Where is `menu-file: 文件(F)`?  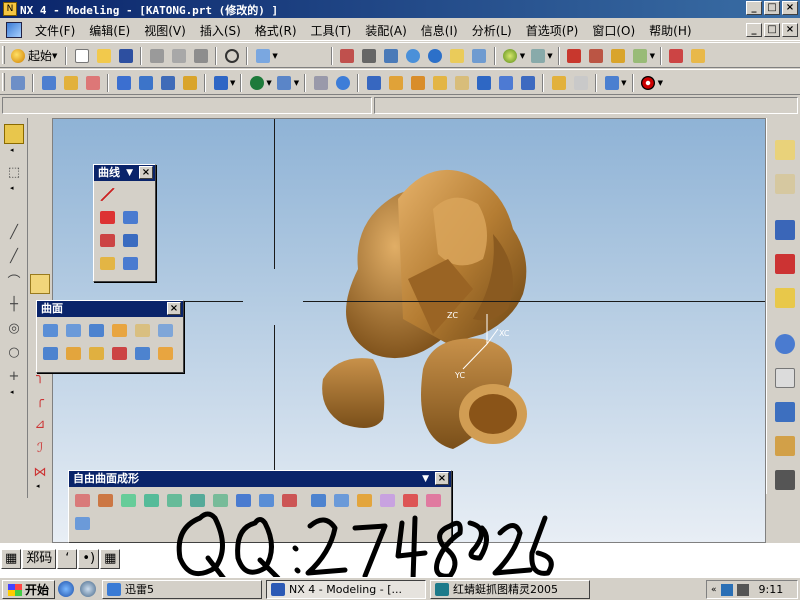
menu-file: 文件(F) is located at coordinates (55, 30).